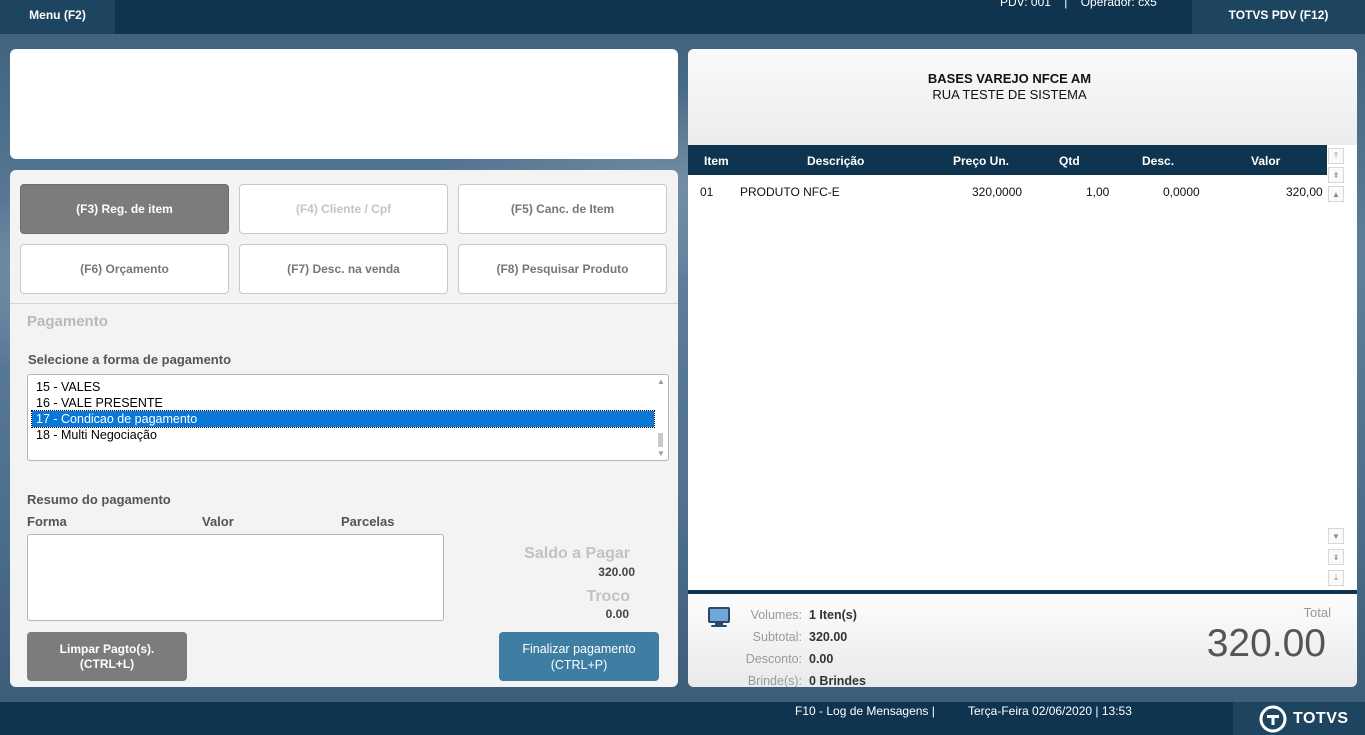 The height and width of the screenshot is (735, 1365). I want to click on col-item: Item, so click(716, 161).